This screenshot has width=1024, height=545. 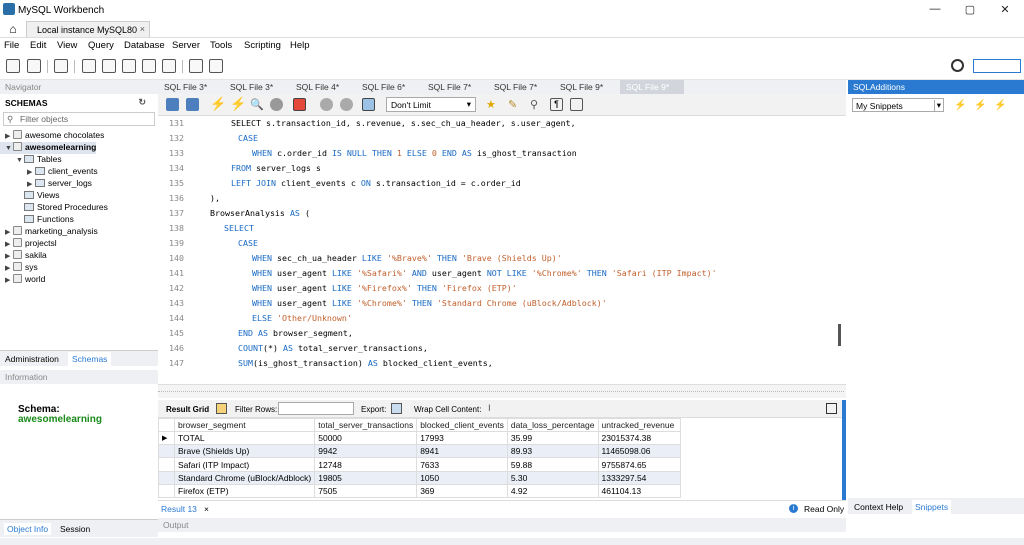 I want to click on menu-database: Database, so click(x=144, y=45).